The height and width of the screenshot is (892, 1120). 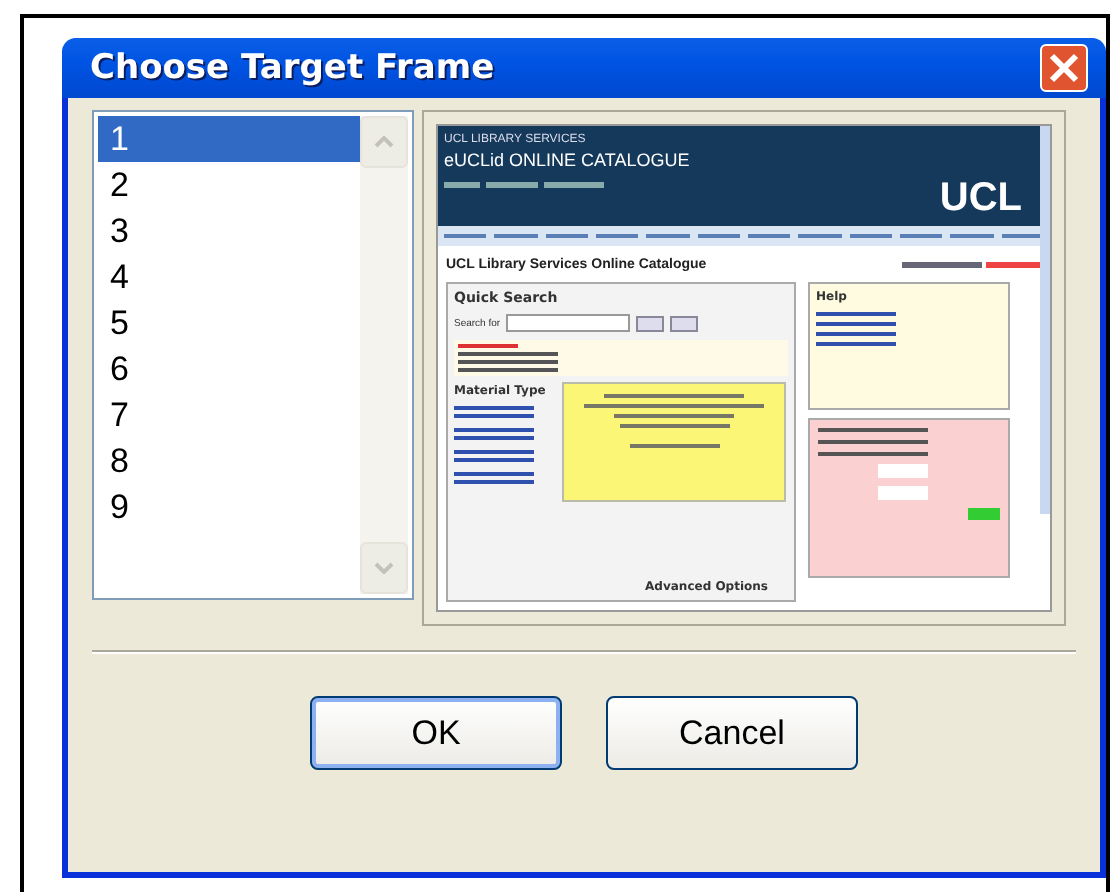 What do you see at coordinates (384, 355) in the screenshot?
I see `scrollbar` at bounding box center [384, 355].